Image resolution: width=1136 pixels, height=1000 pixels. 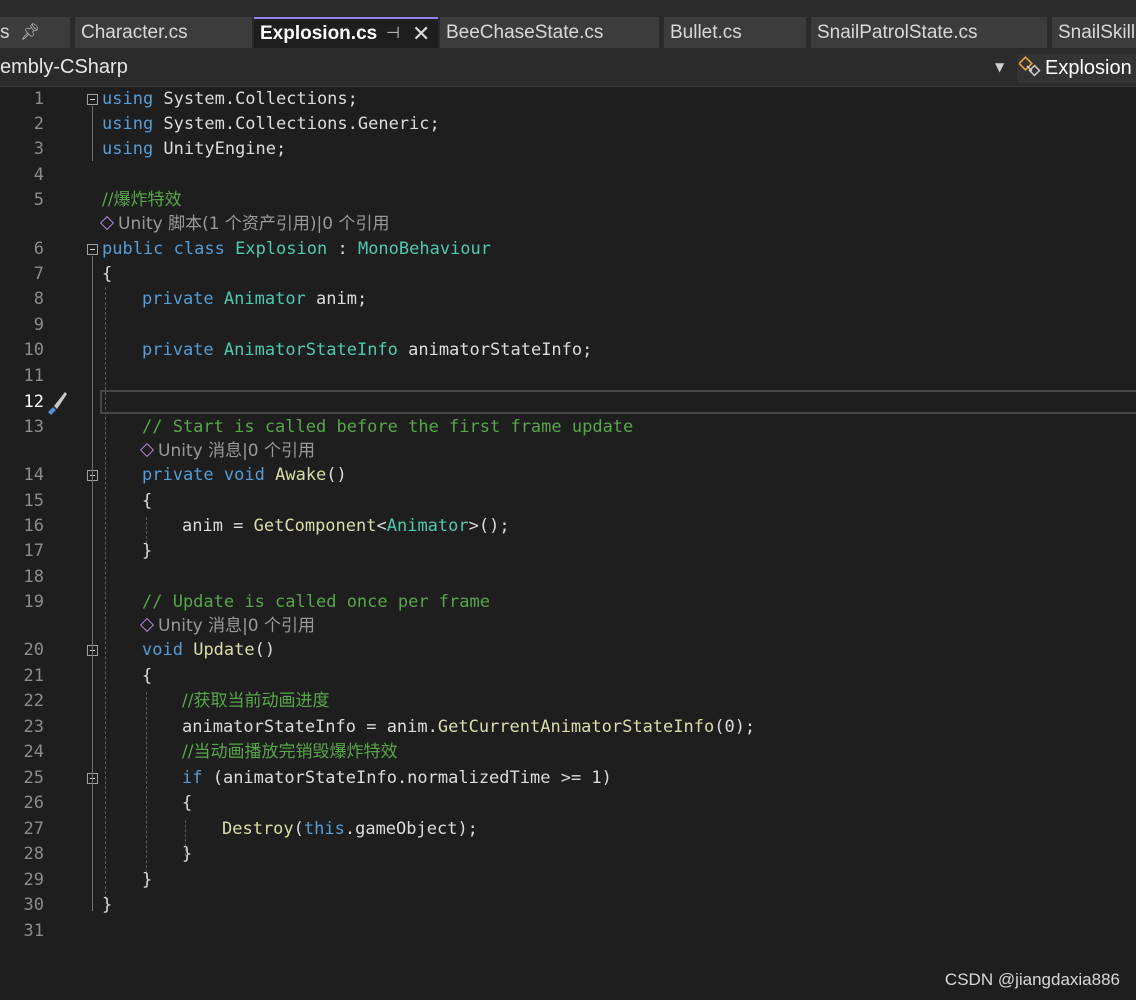 I want to click on line-number: 6, so click(x=38, y=249).